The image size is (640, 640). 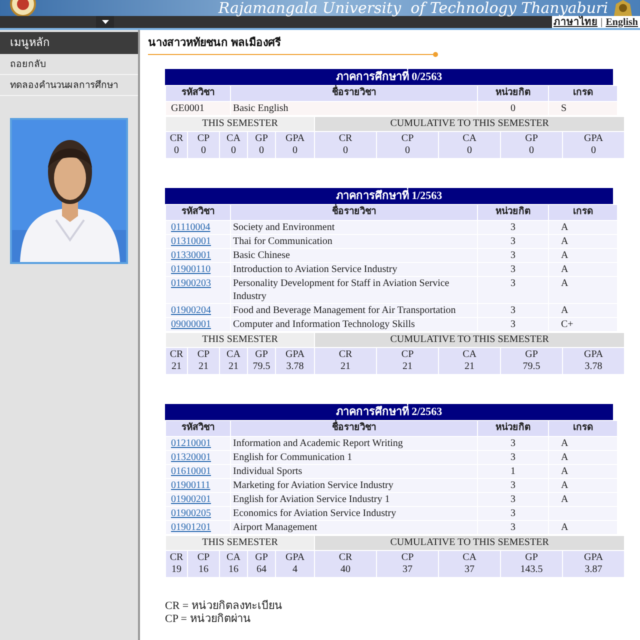 I want to click on sidebar-item: ทดลองคำนวนผลการศึกษา, so click(x=69, y=85).